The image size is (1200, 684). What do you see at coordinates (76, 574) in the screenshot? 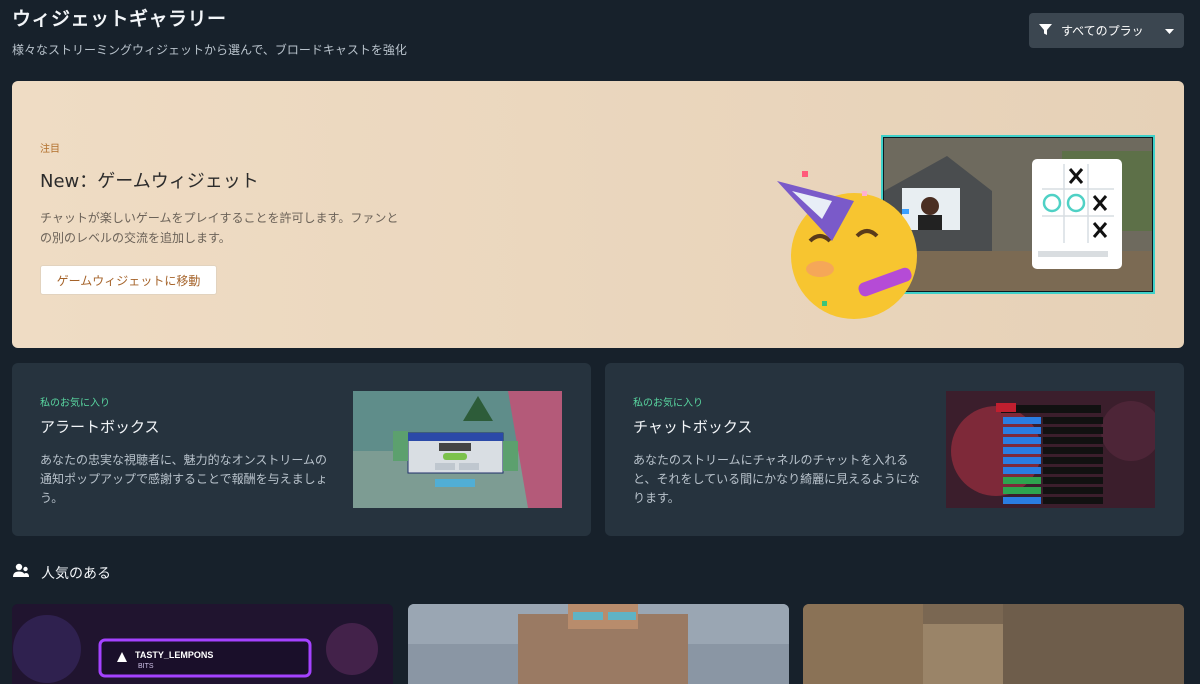
I see `popular-heading-label: 人気のある` at bounding box center [76, 574].